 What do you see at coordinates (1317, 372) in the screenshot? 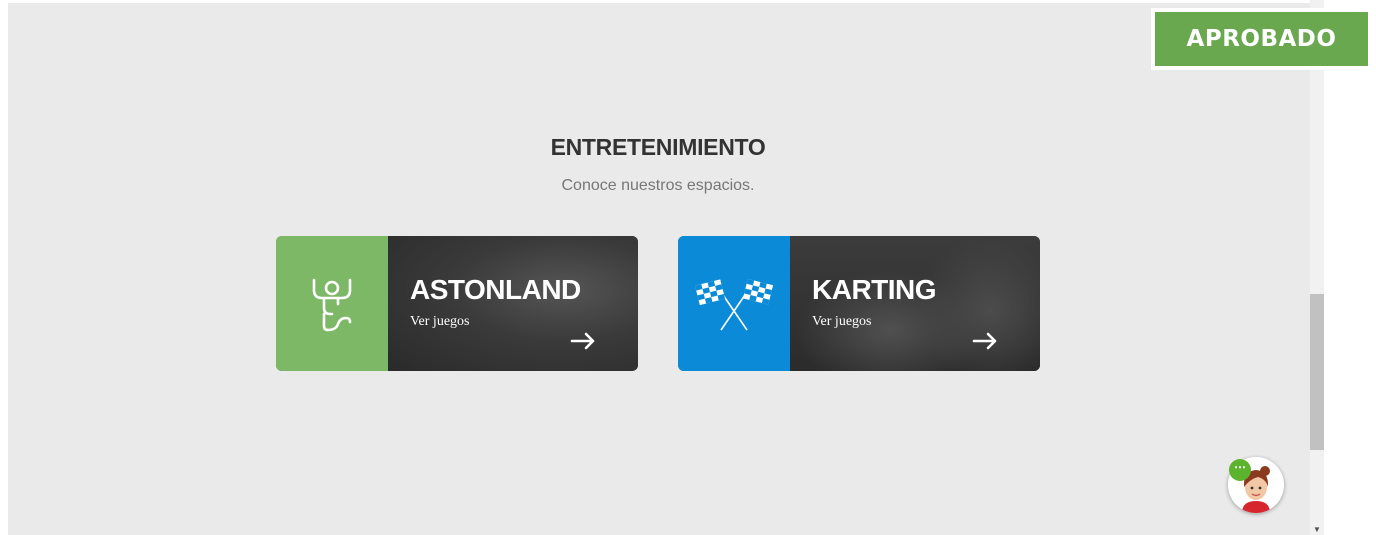
I see `scrollbar-thumb` at bounding box center [1317, 372].